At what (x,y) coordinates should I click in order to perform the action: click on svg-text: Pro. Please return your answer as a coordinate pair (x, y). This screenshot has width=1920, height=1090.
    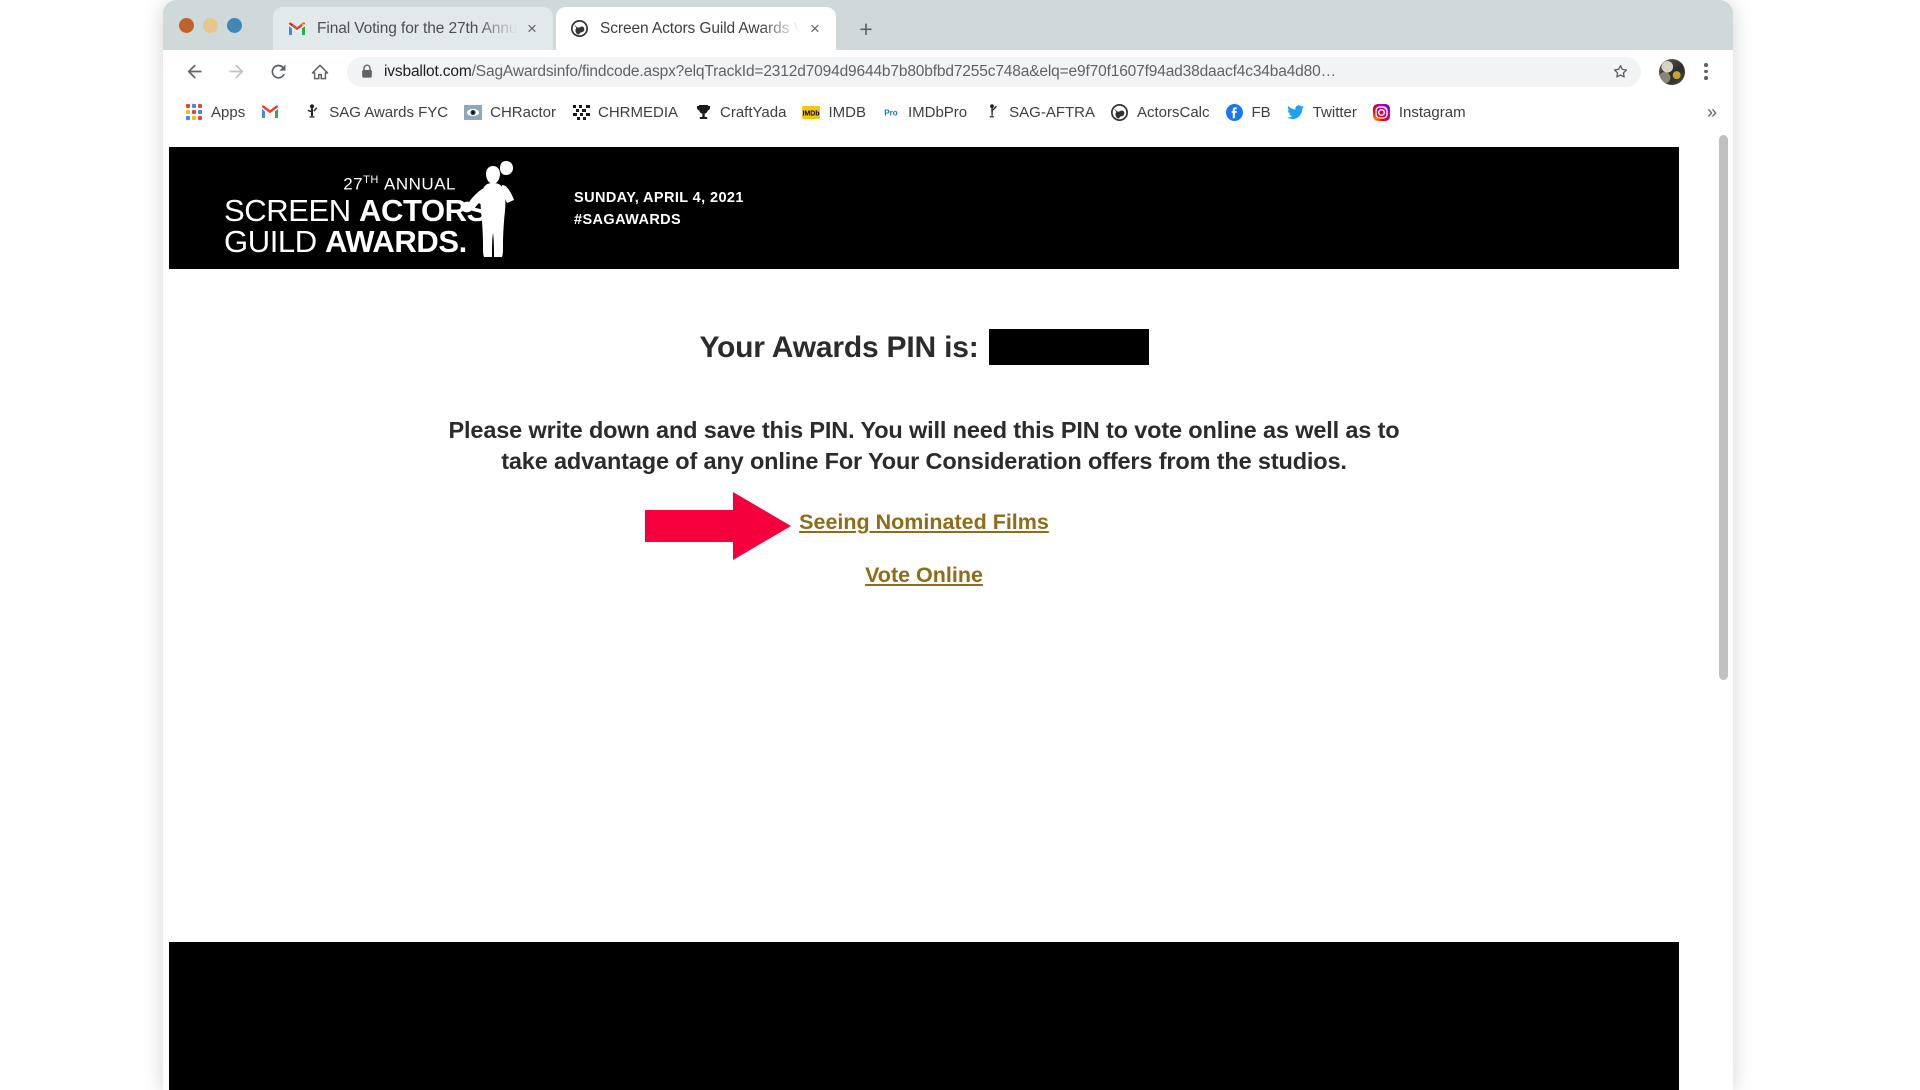
    Looking at the image, I should click on (891, 112).